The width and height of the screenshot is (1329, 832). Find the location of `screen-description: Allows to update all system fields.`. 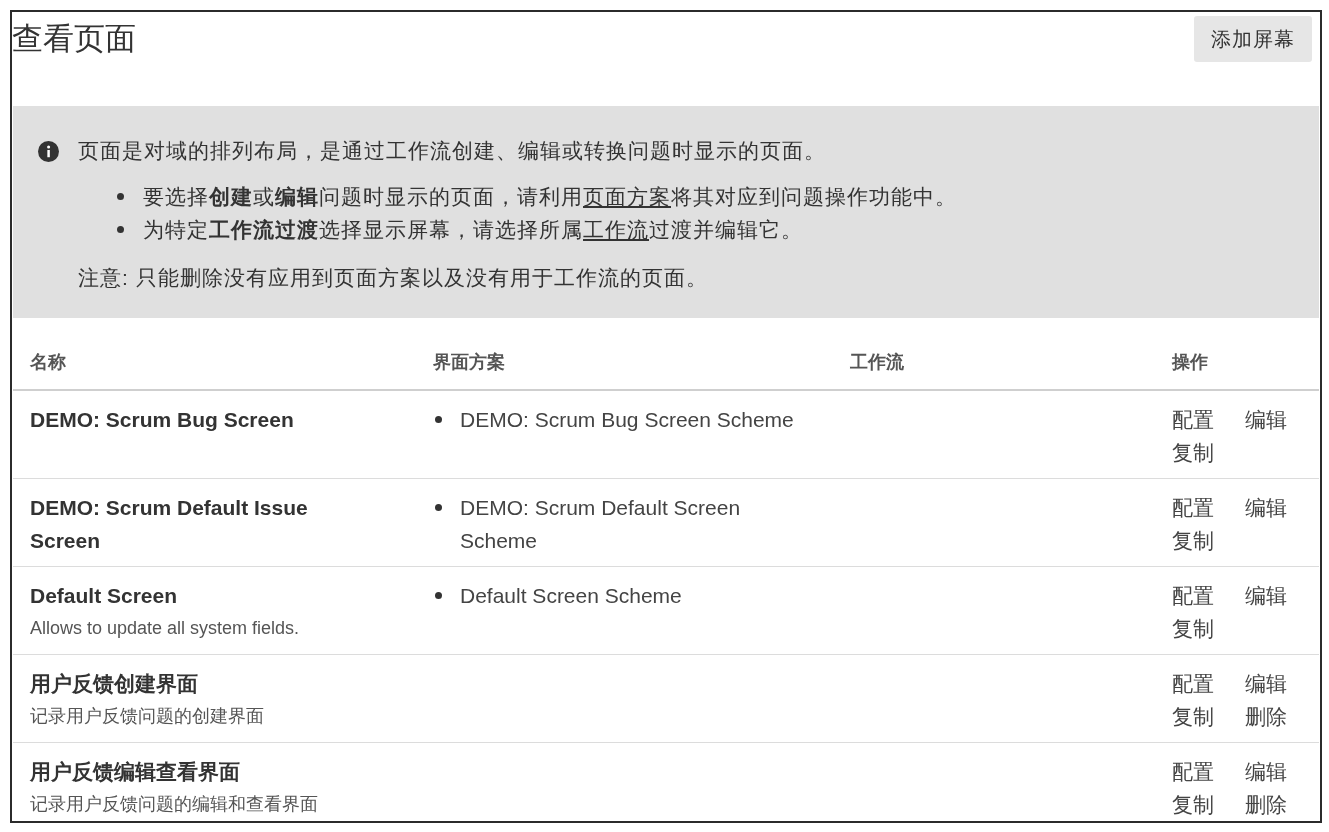

screen-description: Allows to update all system fields. is located at coordinates (165, 628).